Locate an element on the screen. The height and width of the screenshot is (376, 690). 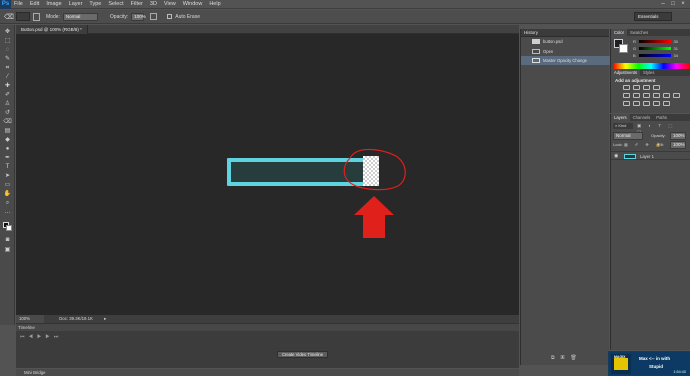
hand-tool-icon: ✋ is located at coordinates (7, 194).